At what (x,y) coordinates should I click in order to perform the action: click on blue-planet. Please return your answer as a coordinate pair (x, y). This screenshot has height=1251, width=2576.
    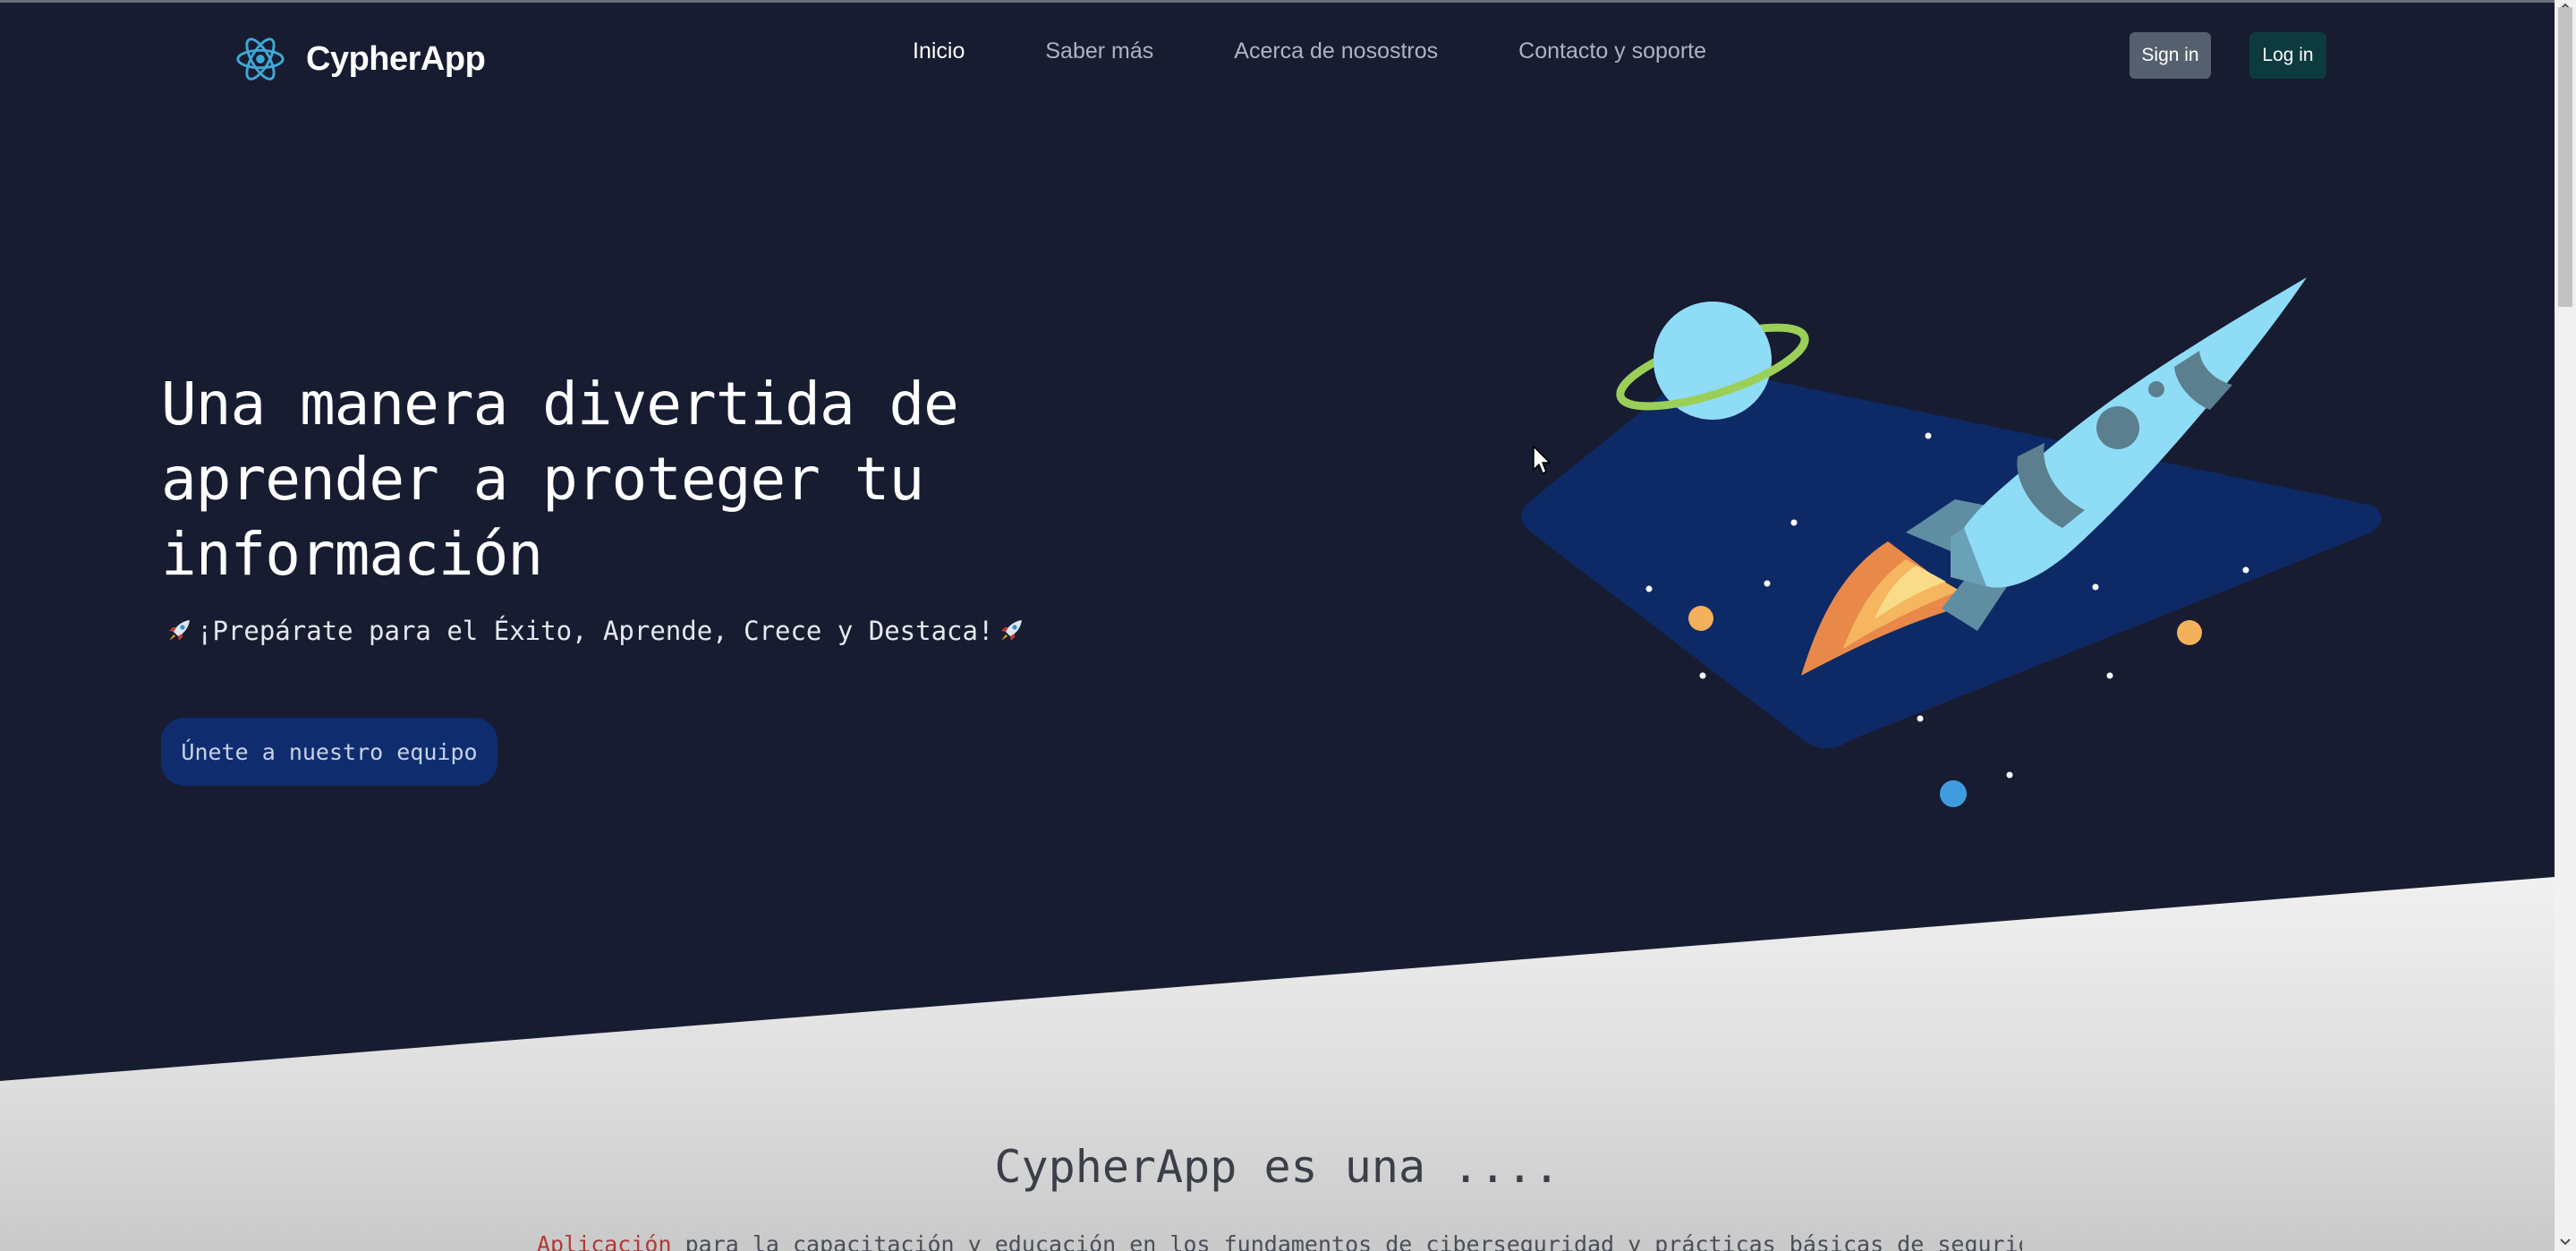
    Looking at the image, I should click on (1953, 793).